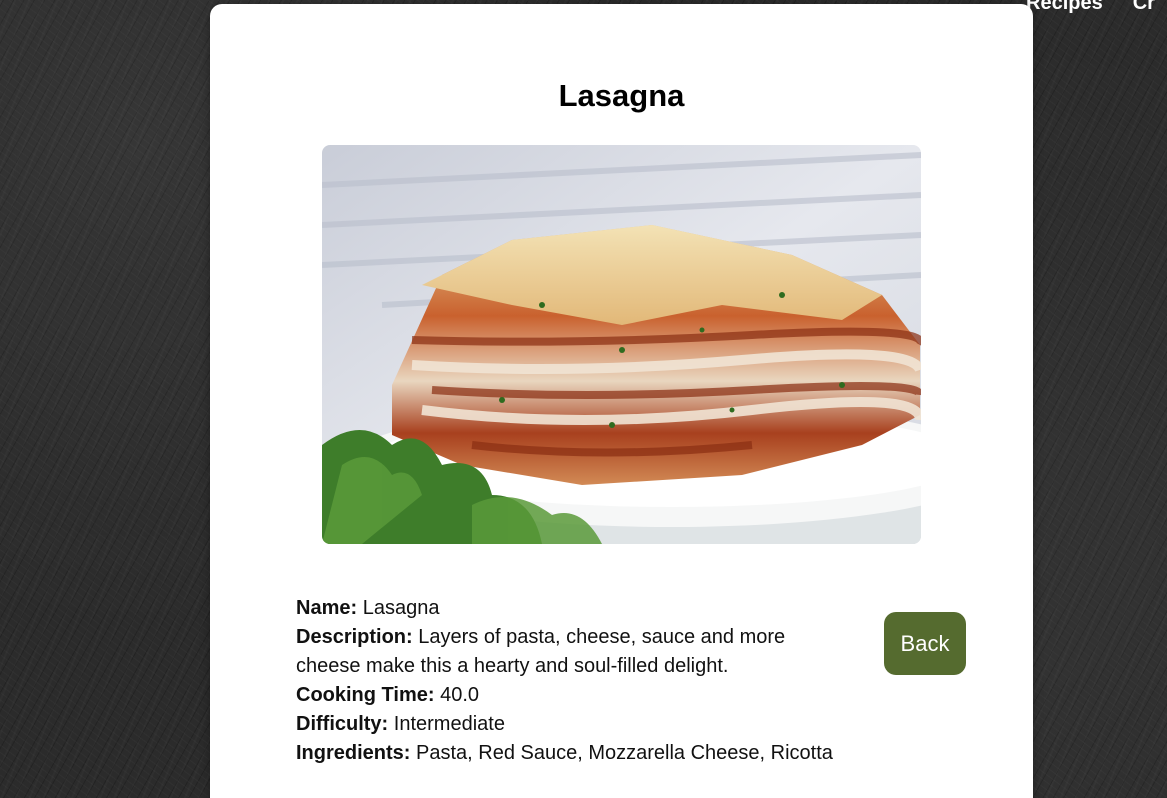 Image resolution: width=1167 pixels, height=798 pixels. What do you see at coordinates (566, 695) in the screenshot?
I see `detail-cooking-time: Cooking Time: 40.0` at bounding box center [566, 695].